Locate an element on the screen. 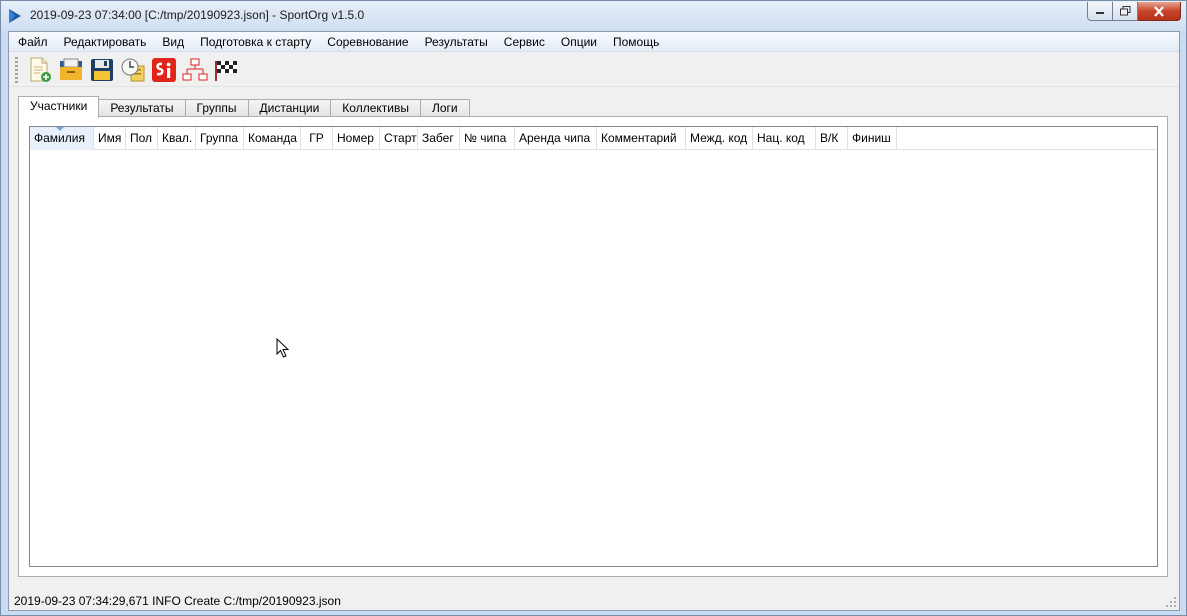  tab-logs: Логи is located at coordinates (444, 108).